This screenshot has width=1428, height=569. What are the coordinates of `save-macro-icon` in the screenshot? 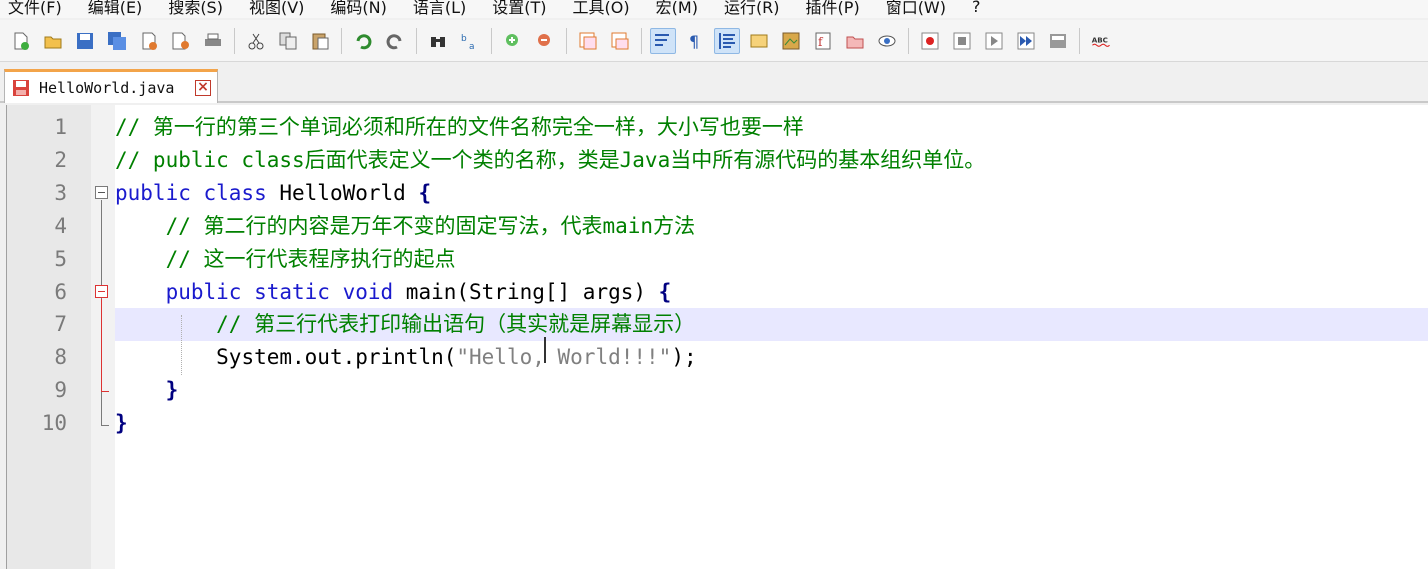 It's located at (1058, 41).